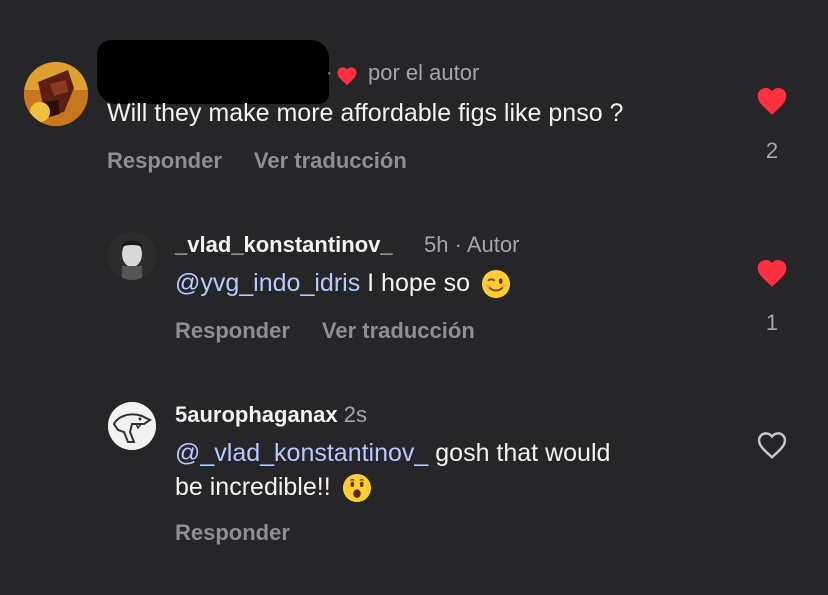 Image resolution: width=828 pixels, height=595 pixels. I want to click on comment-text: @_vlad_konstantinov_ gosh that would, so click(392, 453).